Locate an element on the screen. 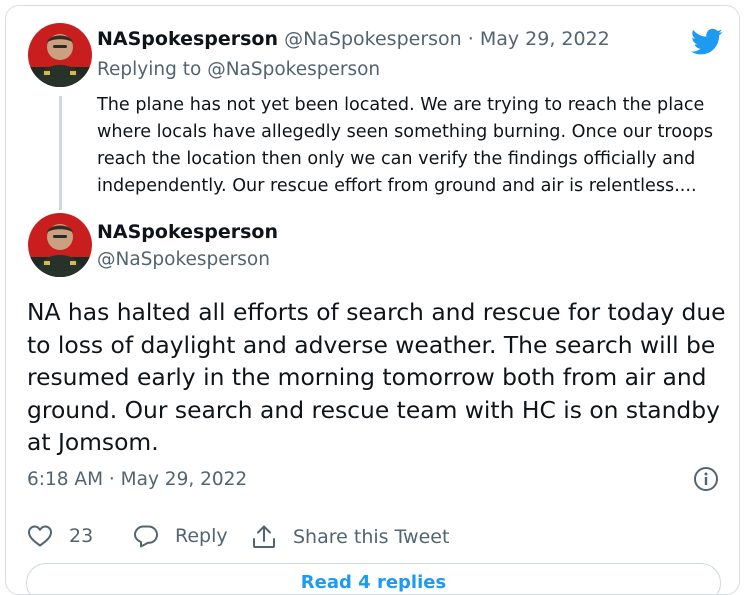  replying-to-line: Replying to @NaSpokesperson is located at coordinates (238, 69).